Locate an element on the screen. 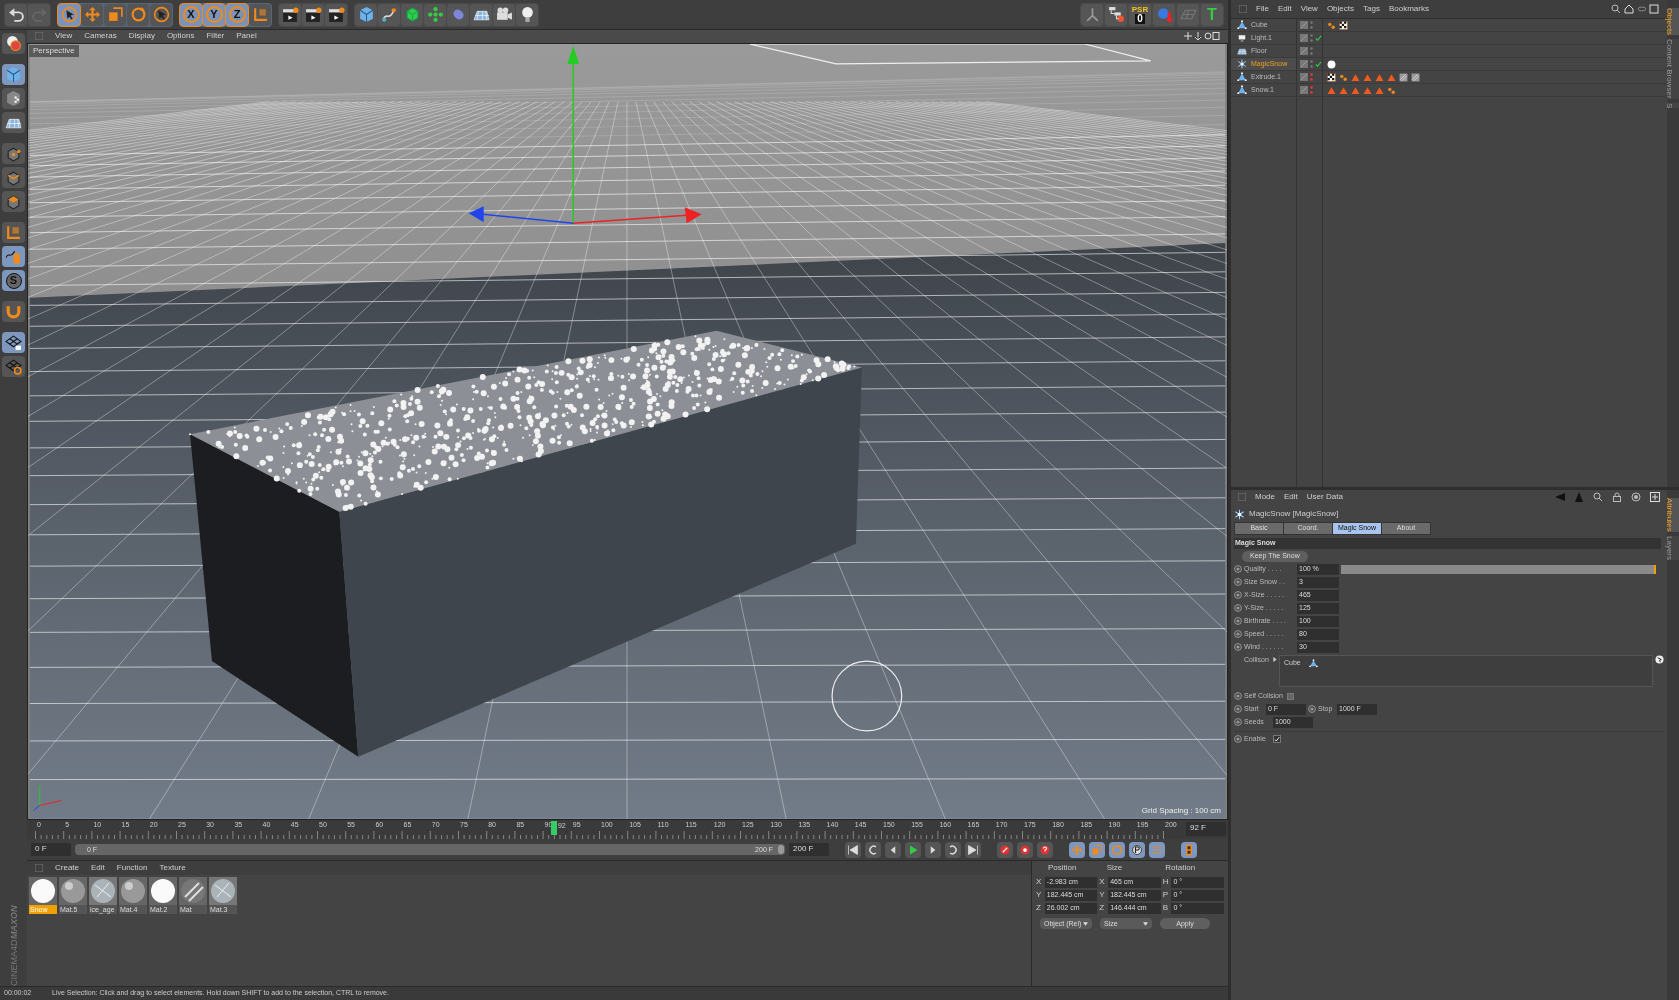  grid-spacing-label: Grid Spacing : 100 cm is located at coordinates (1181, 811).